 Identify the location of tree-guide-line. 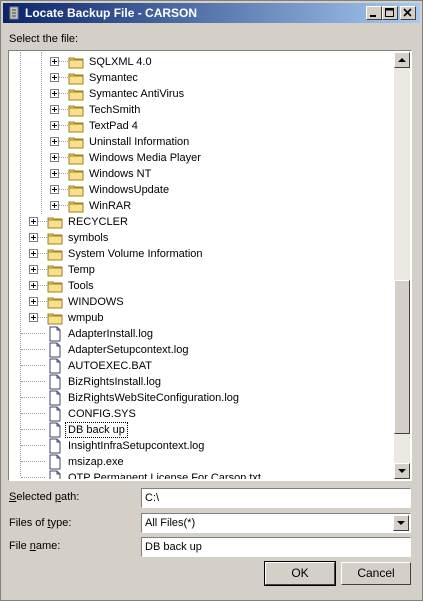
(42, 133).